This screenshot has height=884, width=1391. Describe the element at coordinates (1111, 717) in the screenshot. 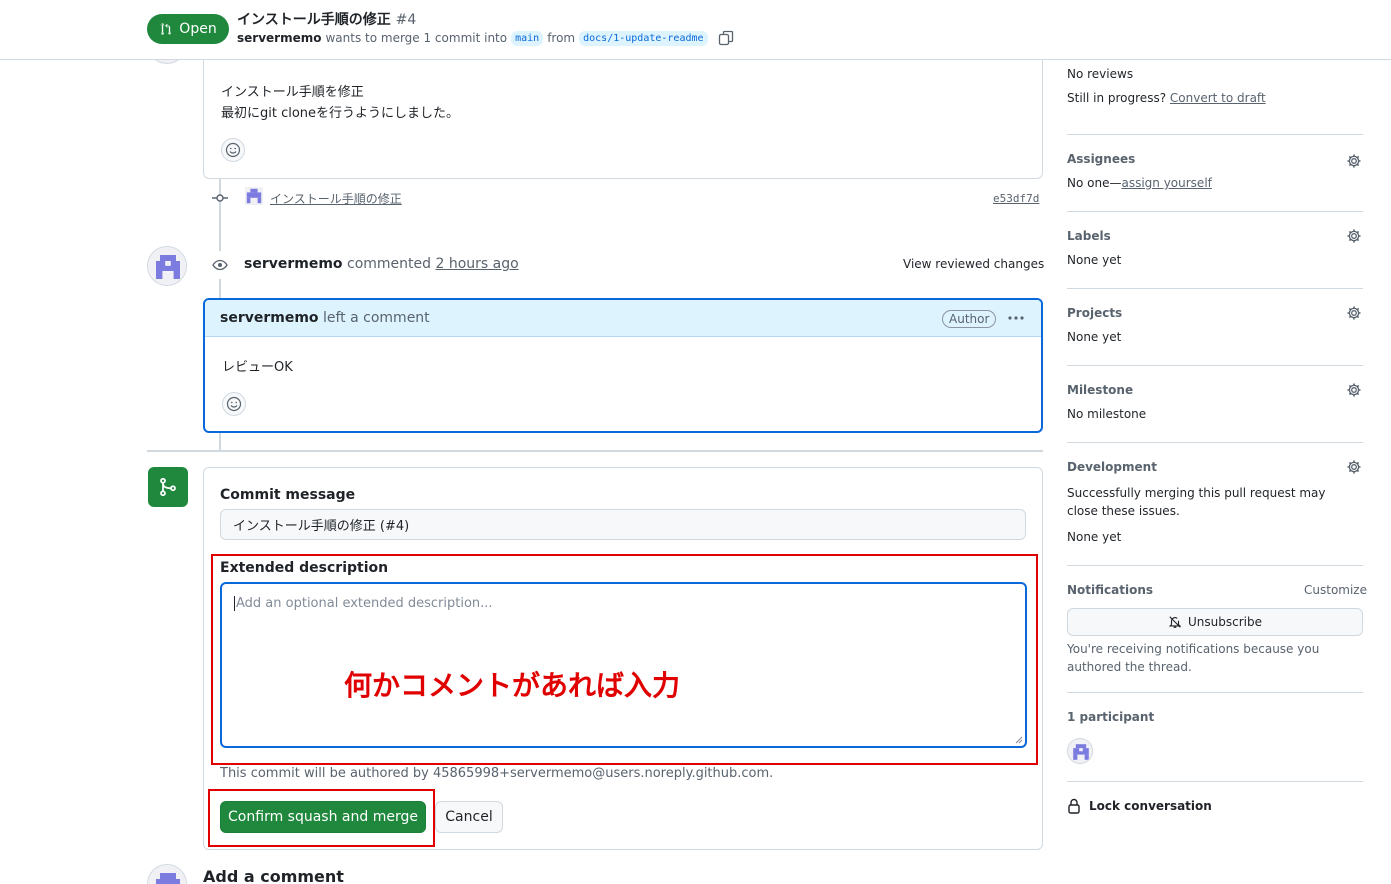

I see `participants-title: 1 participant` at that location.